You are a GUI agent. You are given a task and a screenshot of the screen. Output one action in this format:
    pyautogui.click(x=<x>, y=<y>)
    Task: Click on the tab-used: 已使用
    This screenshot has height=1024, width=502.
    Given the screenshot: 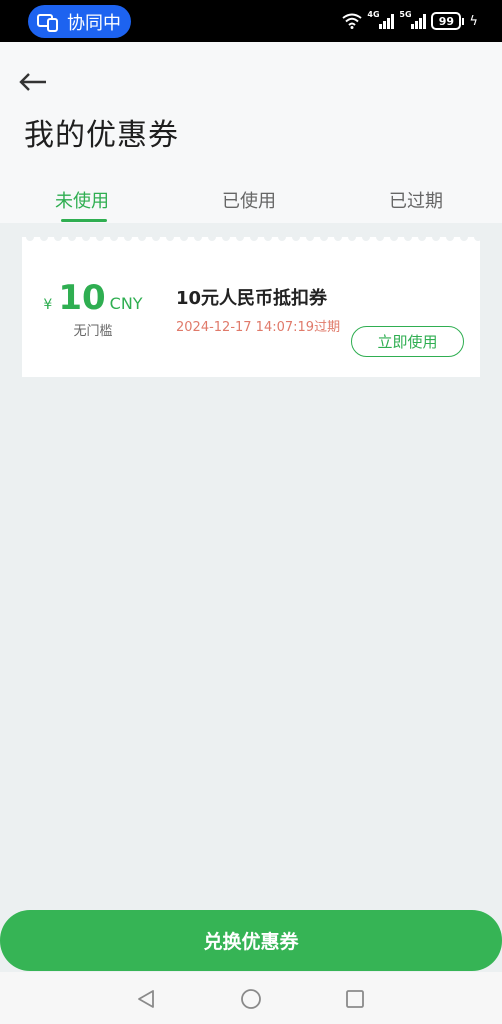 What is the action you would take?
    pyautogui.click(x=249, y=200)
    